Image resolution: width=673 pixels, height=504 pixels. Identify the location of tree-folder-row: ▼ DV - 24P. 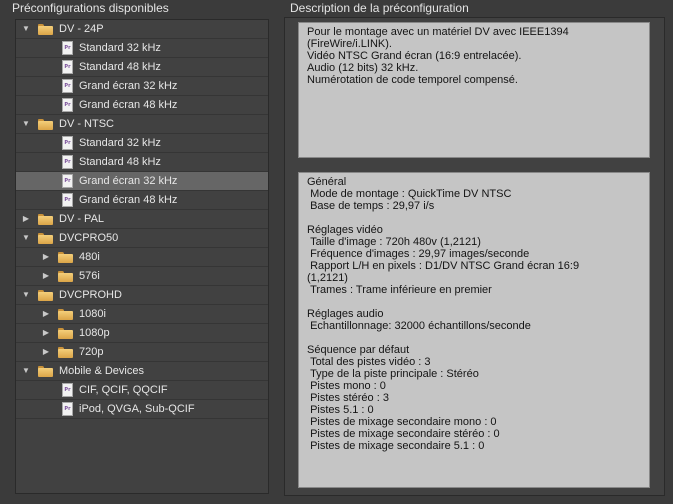
(142, 29).